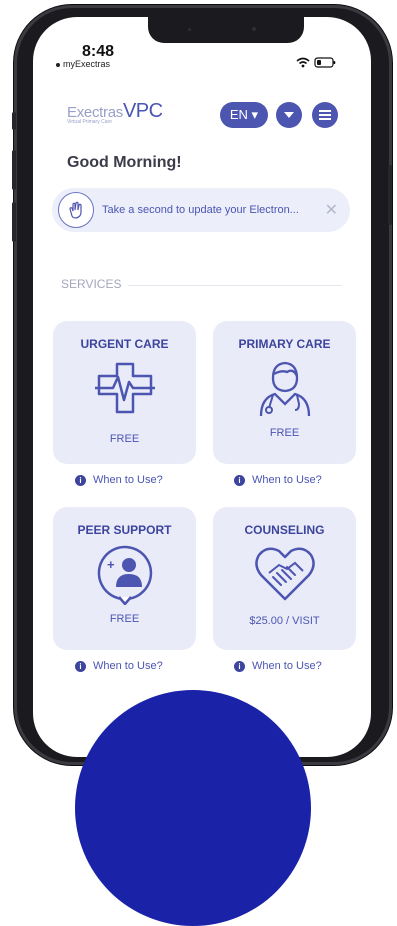 The width and height of the screenshot is (397, 926). Describe the element at coordinates (226, 30) in the screenshot. I see `phone-notch` at that location.